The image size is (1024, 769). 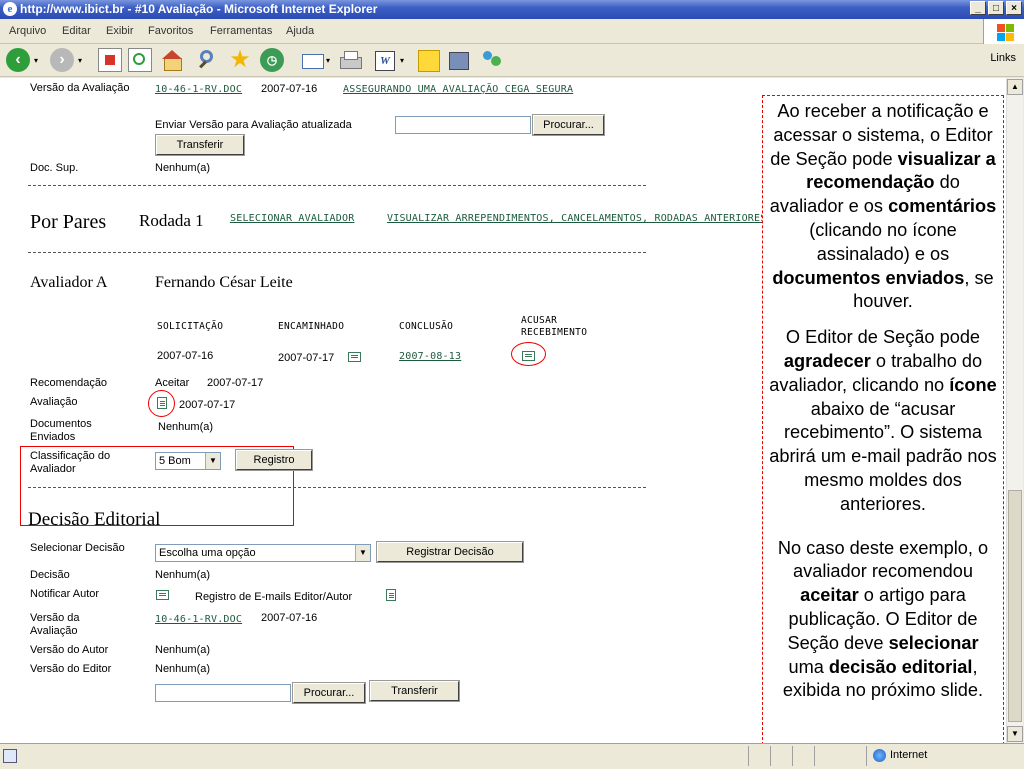 I want to click on links-label: Links, so click(x=1003, y=58).